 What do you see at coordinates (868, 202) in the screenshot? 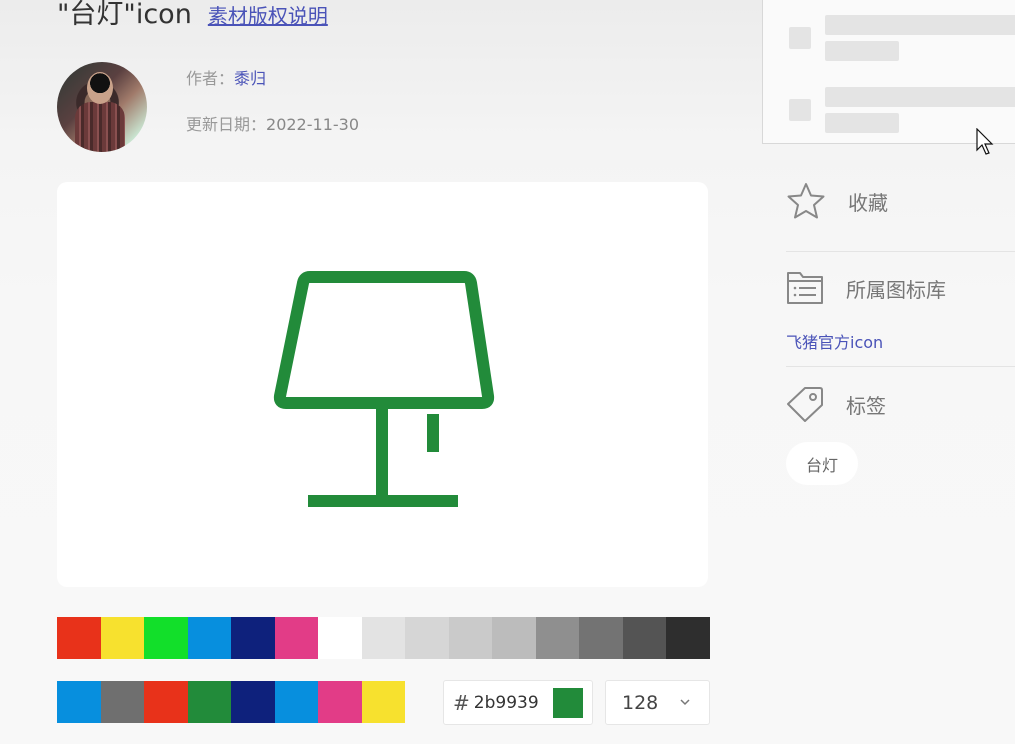
I see `favorite-label: 收藏` at bounding box center [868, 202].